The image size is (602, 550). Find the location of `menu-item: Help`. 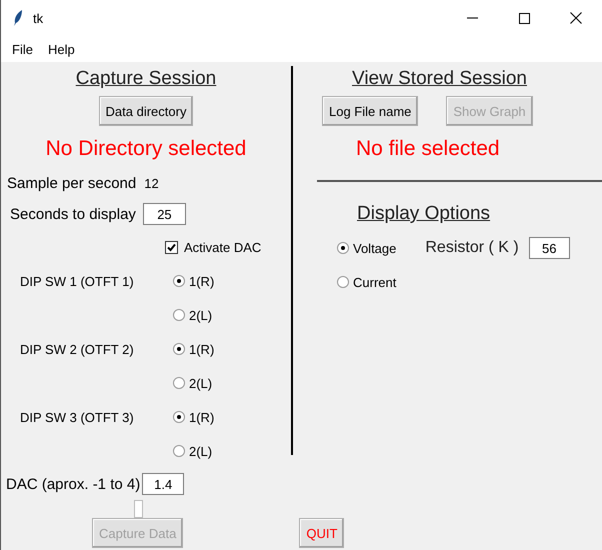

menu-item: Help is located at coordinates (61, 49).